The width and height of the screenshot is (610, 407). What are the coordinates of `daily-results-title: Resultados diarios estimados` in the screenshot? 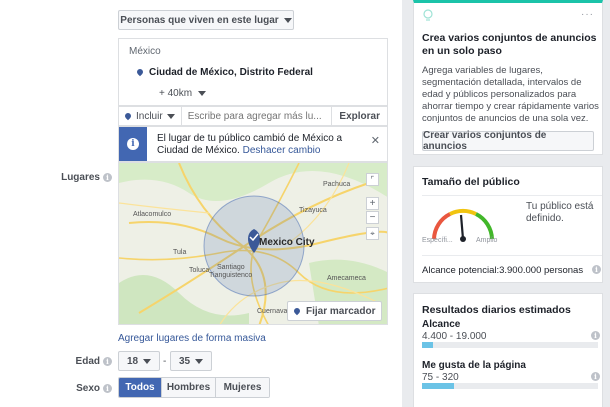 It's located at (496, 310).